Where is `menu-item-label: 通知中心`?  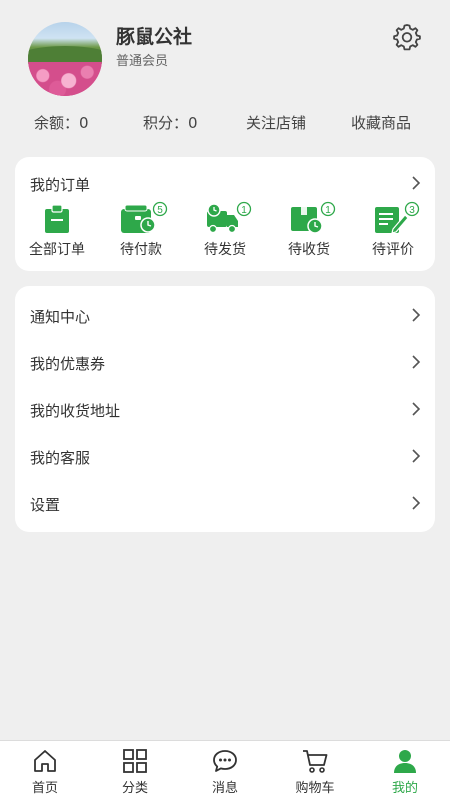
menu-item-label: 通知中心 is located at coordinates (60, 317).